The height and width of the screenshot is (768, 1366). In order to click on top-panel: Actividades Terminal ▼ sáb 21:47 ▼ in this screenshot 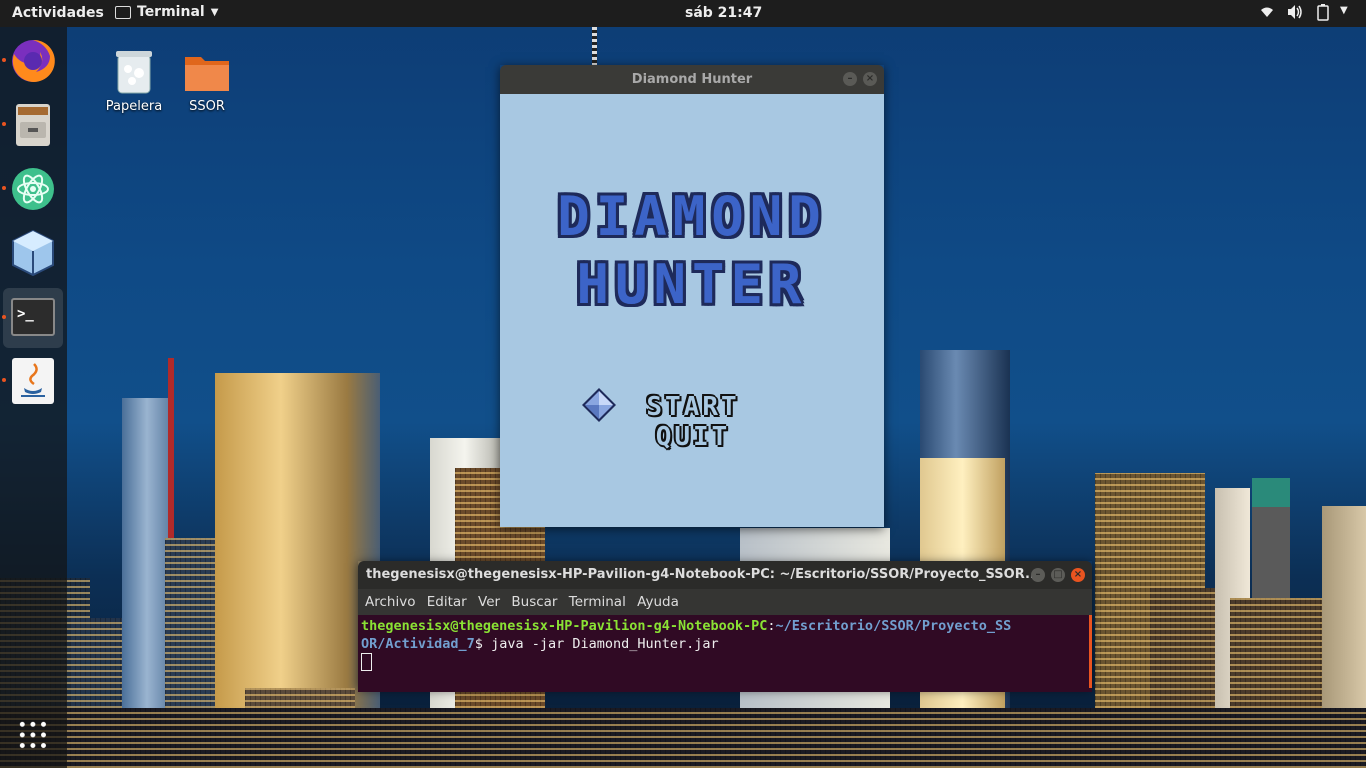, I will do `click(683, 13)`.